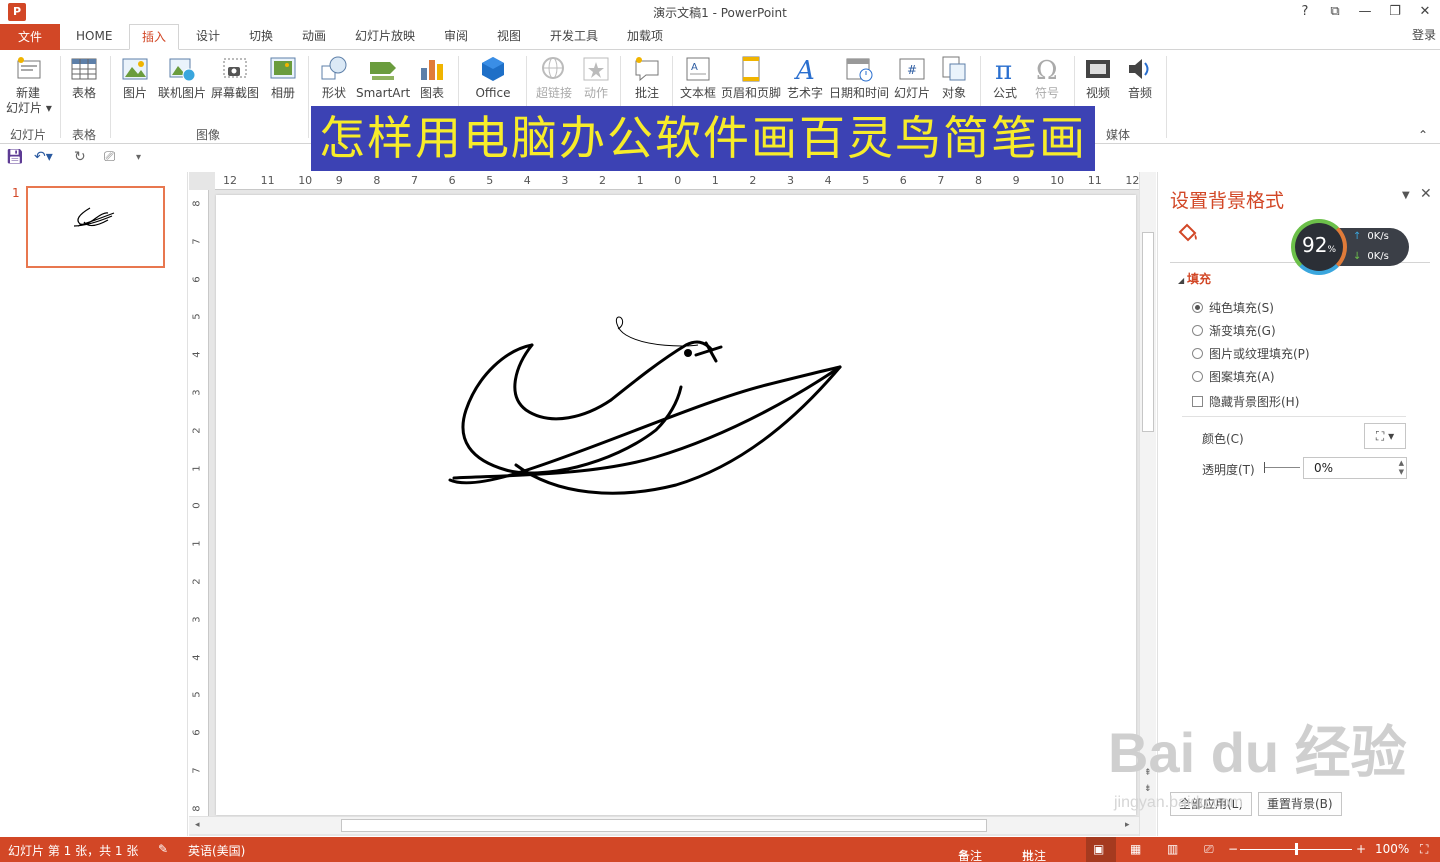 The width and height of the screenshot is (1440, 862). Describe the element at coordinates (29, 85) in the screenshot. I see `new-slide-button: 新建 幻灯片 ▾` at that location.